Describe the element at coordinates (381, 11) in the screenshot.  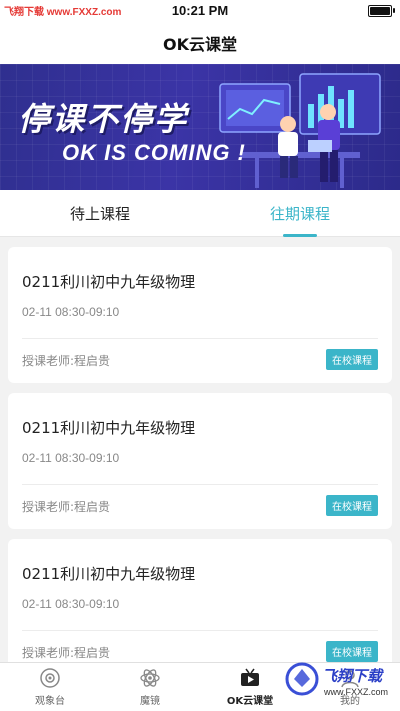
I see `battery-icon` at that location.